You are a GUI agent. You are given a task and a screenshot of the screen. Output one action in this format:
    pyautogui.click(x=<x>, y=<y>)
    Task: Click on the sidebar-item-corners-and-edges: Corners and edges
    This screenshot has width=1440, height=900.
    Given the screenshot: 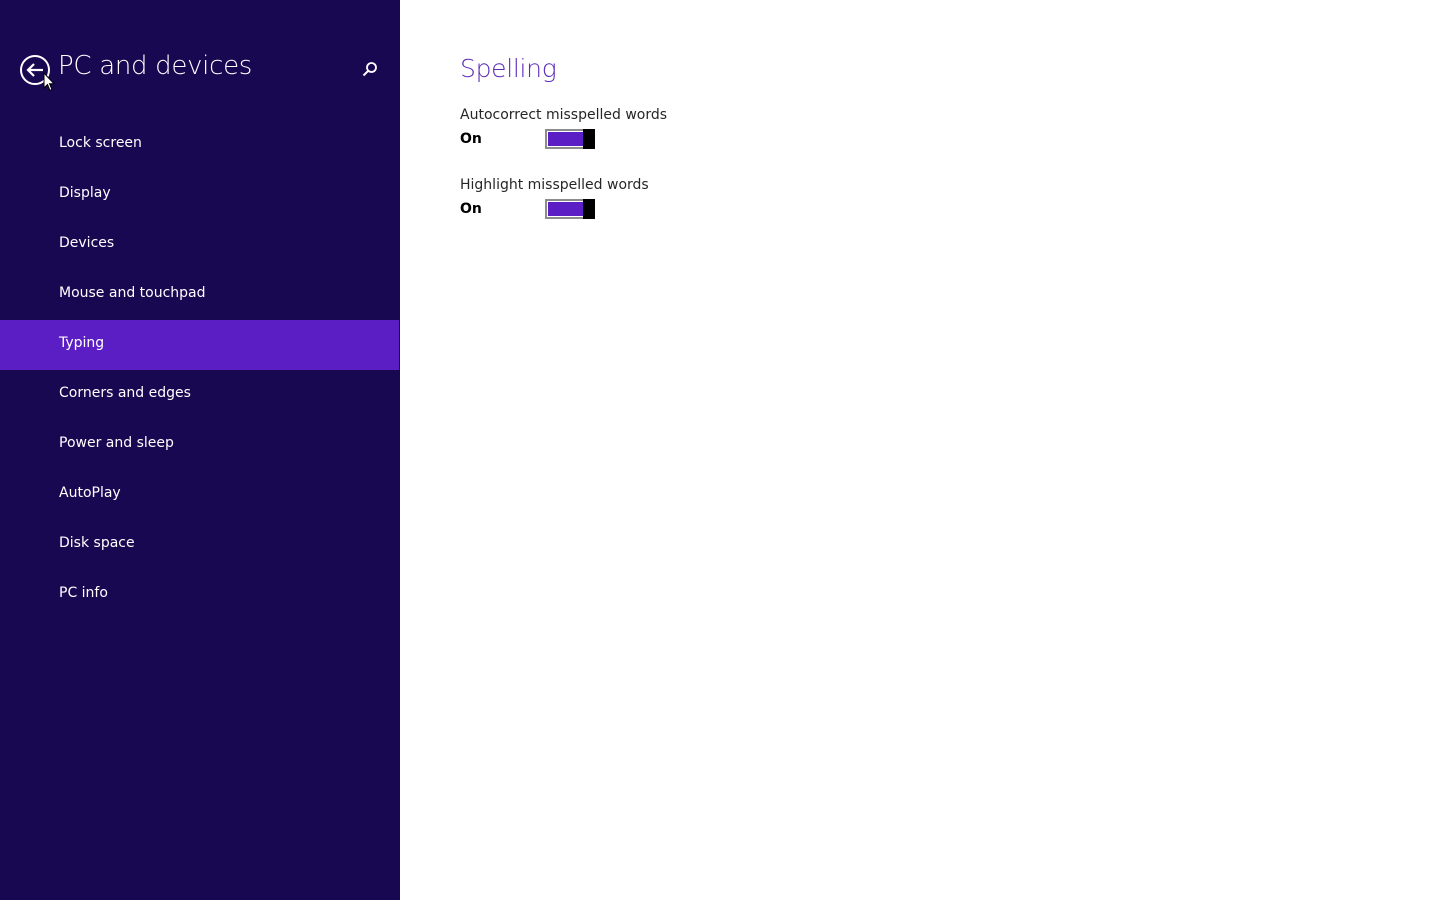 What is the action you would take?
    pyautogui.click(x=199, y=395)
    